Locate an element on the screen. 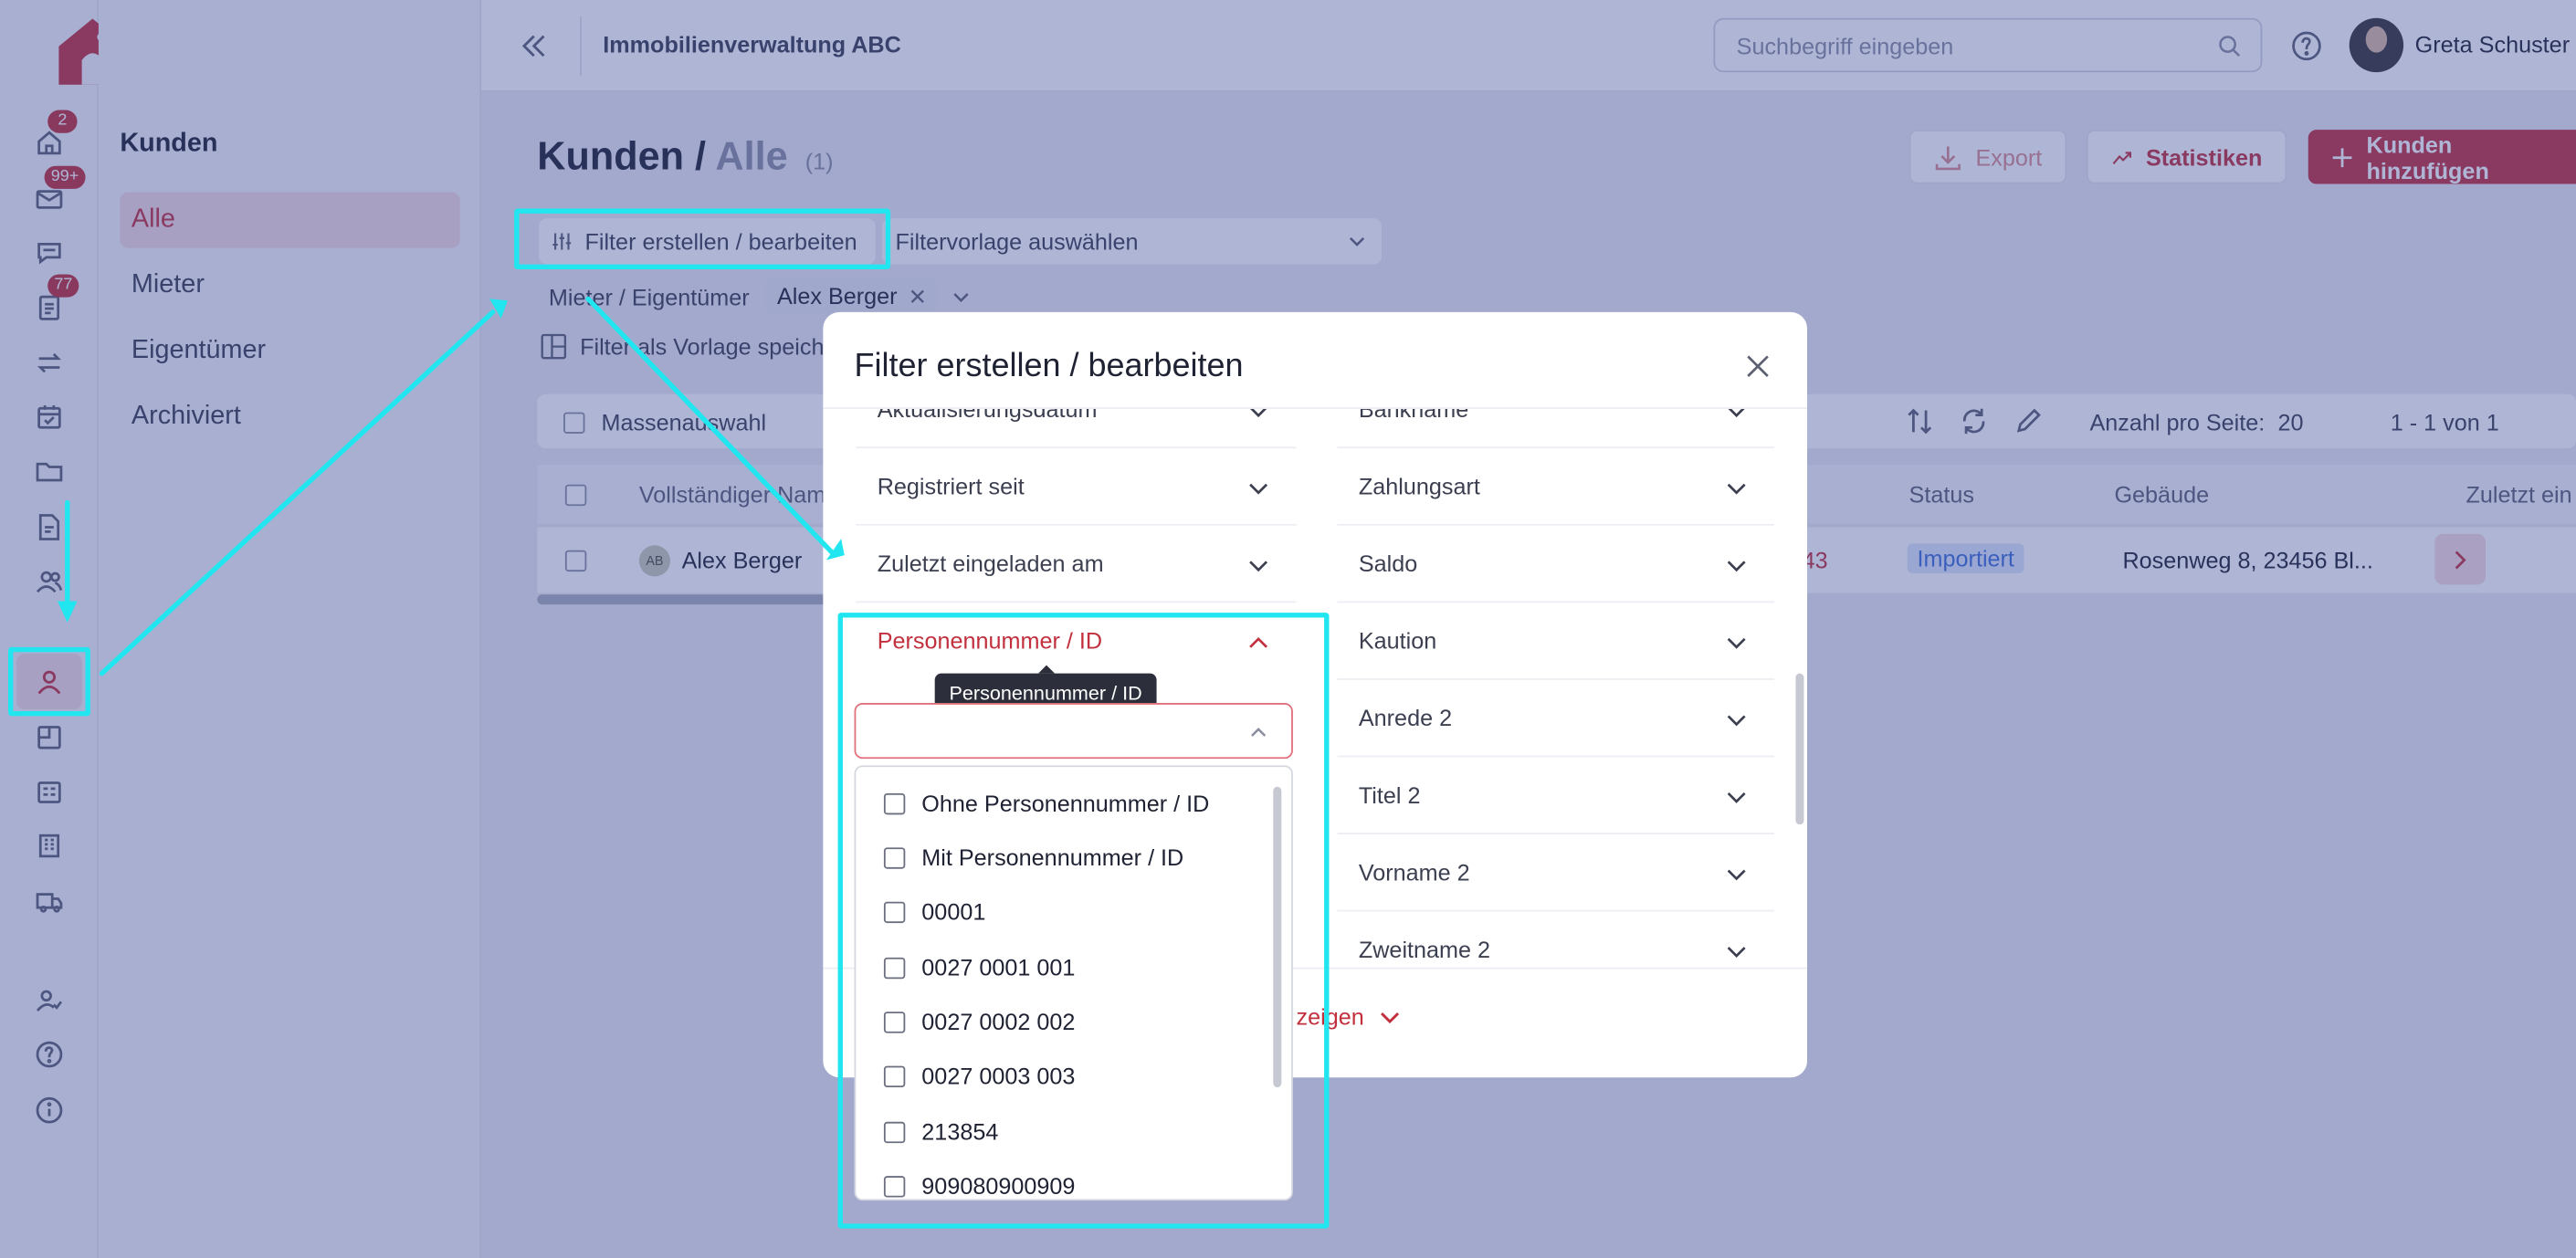 This screenshot has height=1258, width=2576. filter-field-titel-2: Titel 2 is located at coordinates (1556, 795).